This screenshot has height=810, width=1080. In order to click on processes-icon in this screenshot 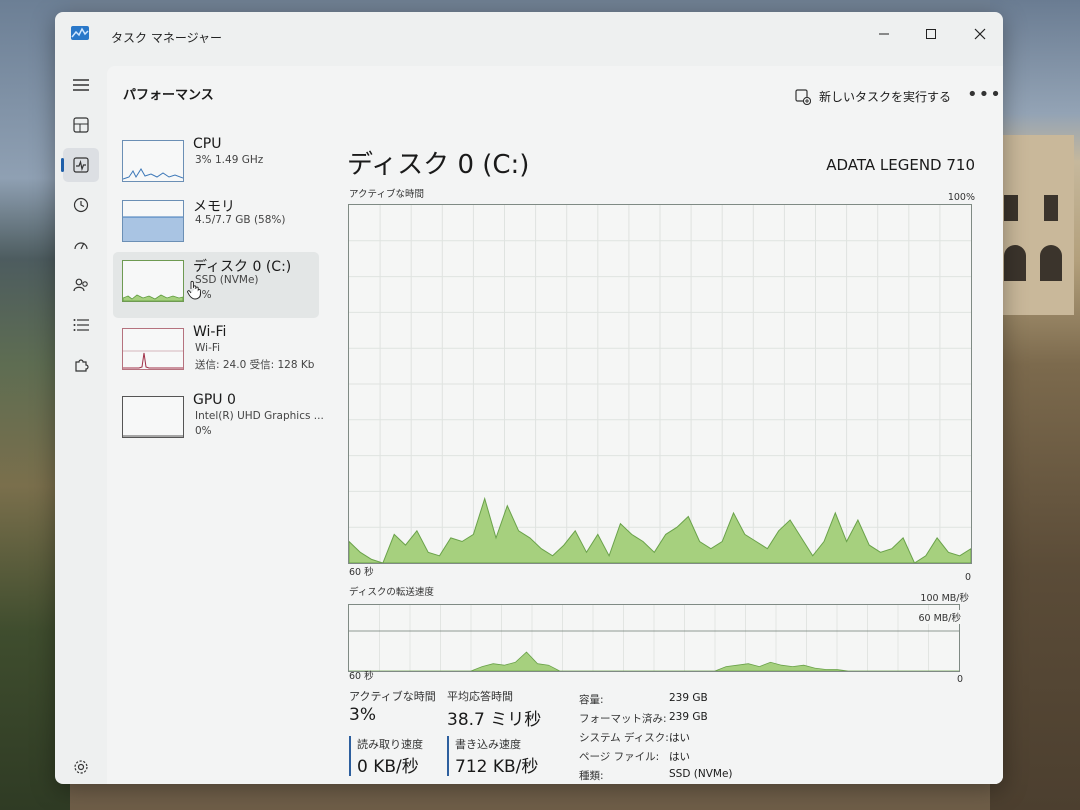, I will do `click(81, 125)`.